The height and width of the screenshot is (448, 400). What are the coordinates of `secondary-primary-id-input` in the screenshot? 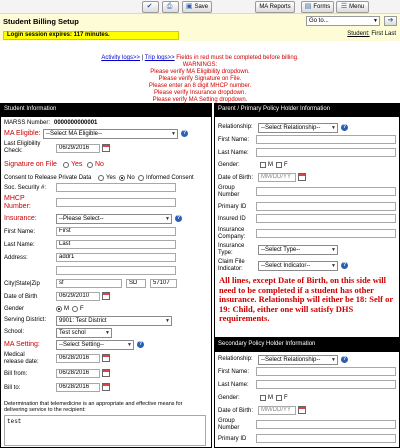 It's located at (326, 438).